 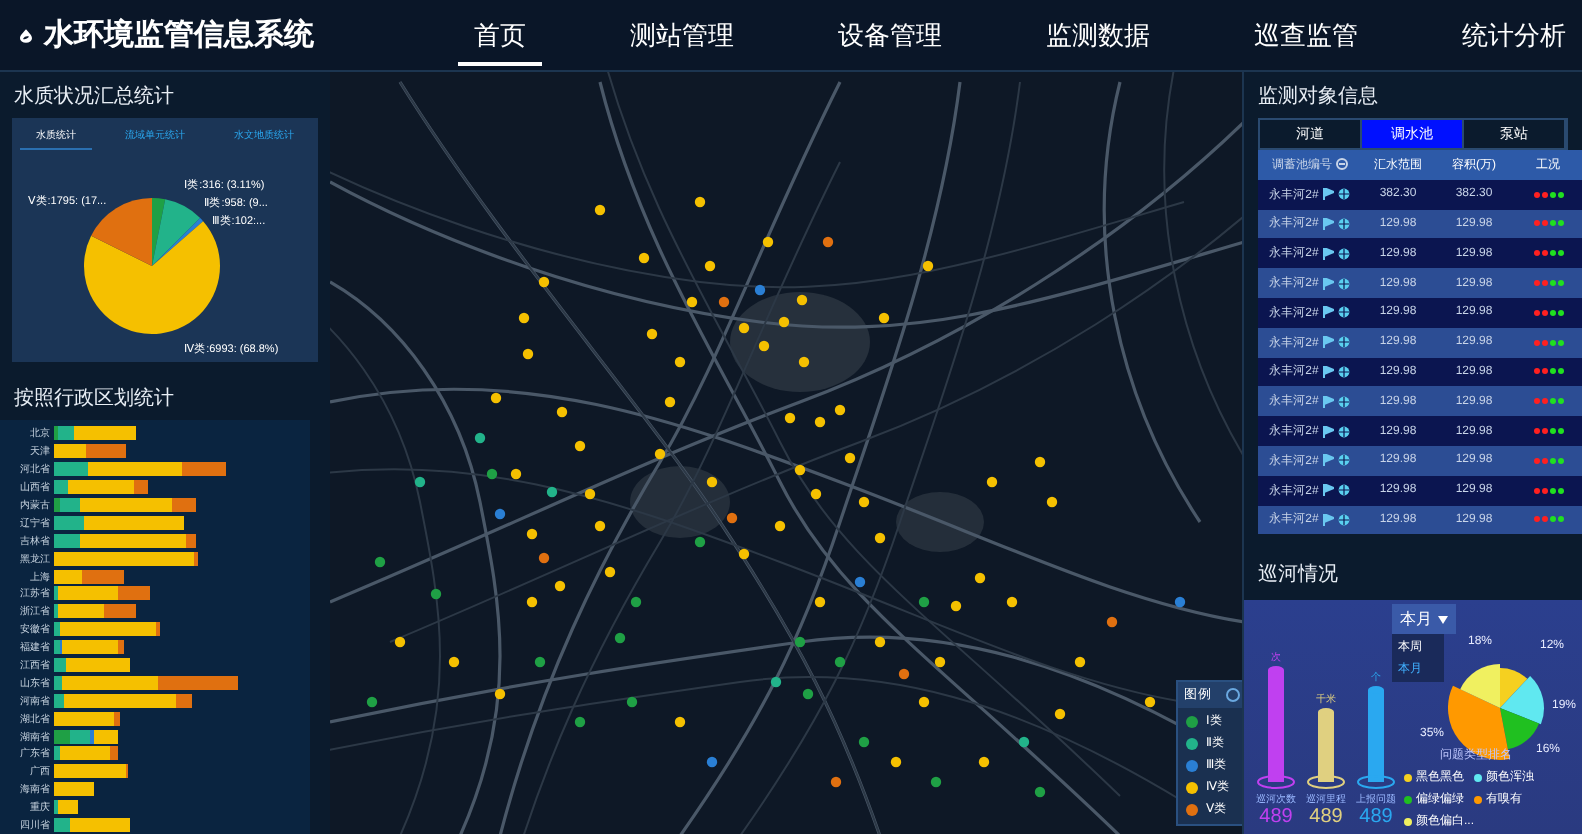 I want to click on collapse-icon, so click(x=1342, y=164).